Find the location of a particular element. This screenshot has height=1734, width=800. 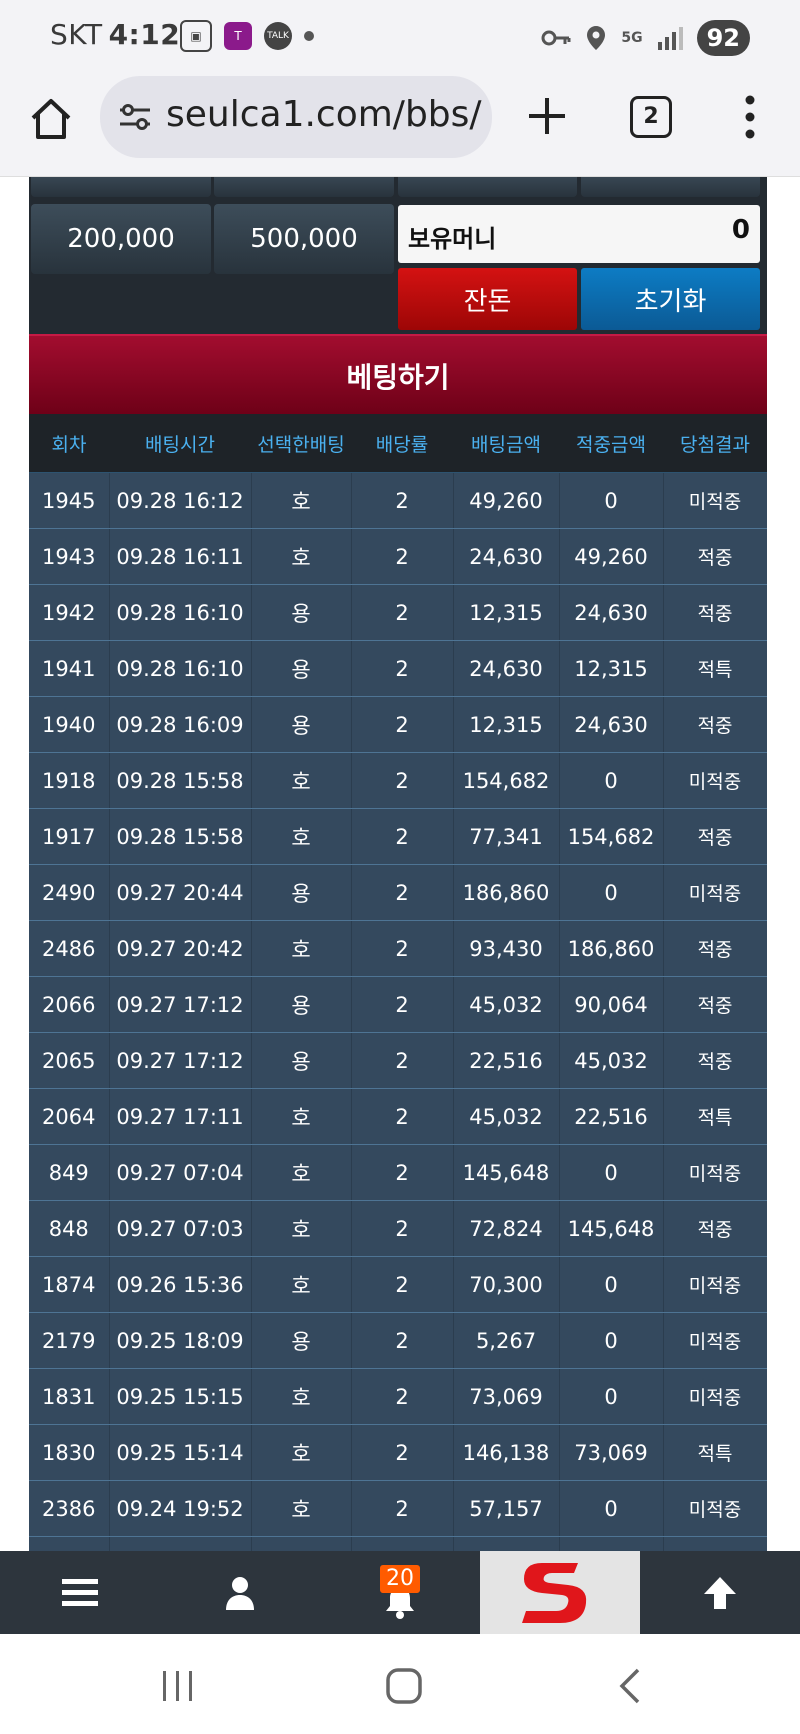

home-icon is located at coordinates (51, 119).